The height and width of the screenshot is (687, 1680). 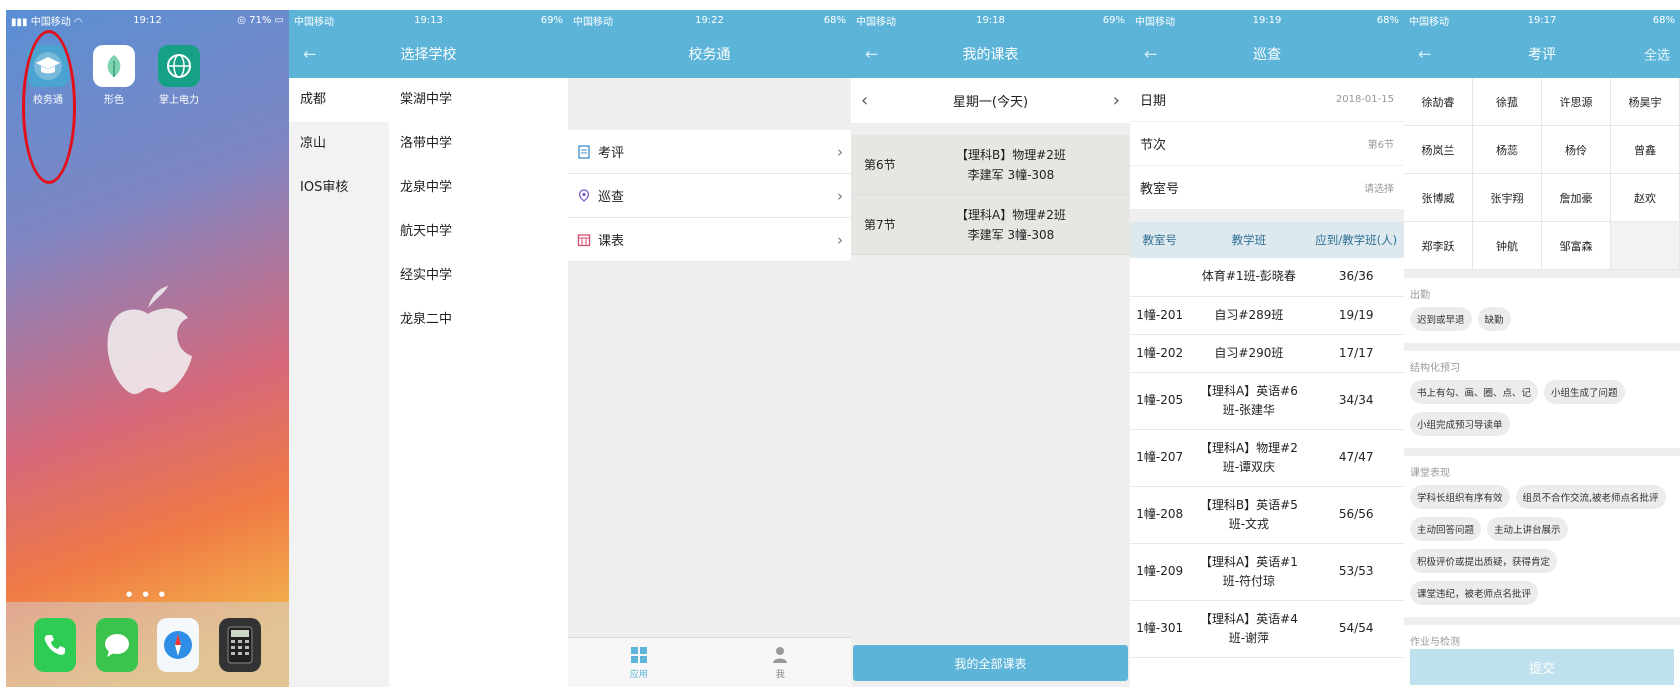 I want to click on evaluation-tag: 主动上讲台展示, so click(x=1527, y=529).